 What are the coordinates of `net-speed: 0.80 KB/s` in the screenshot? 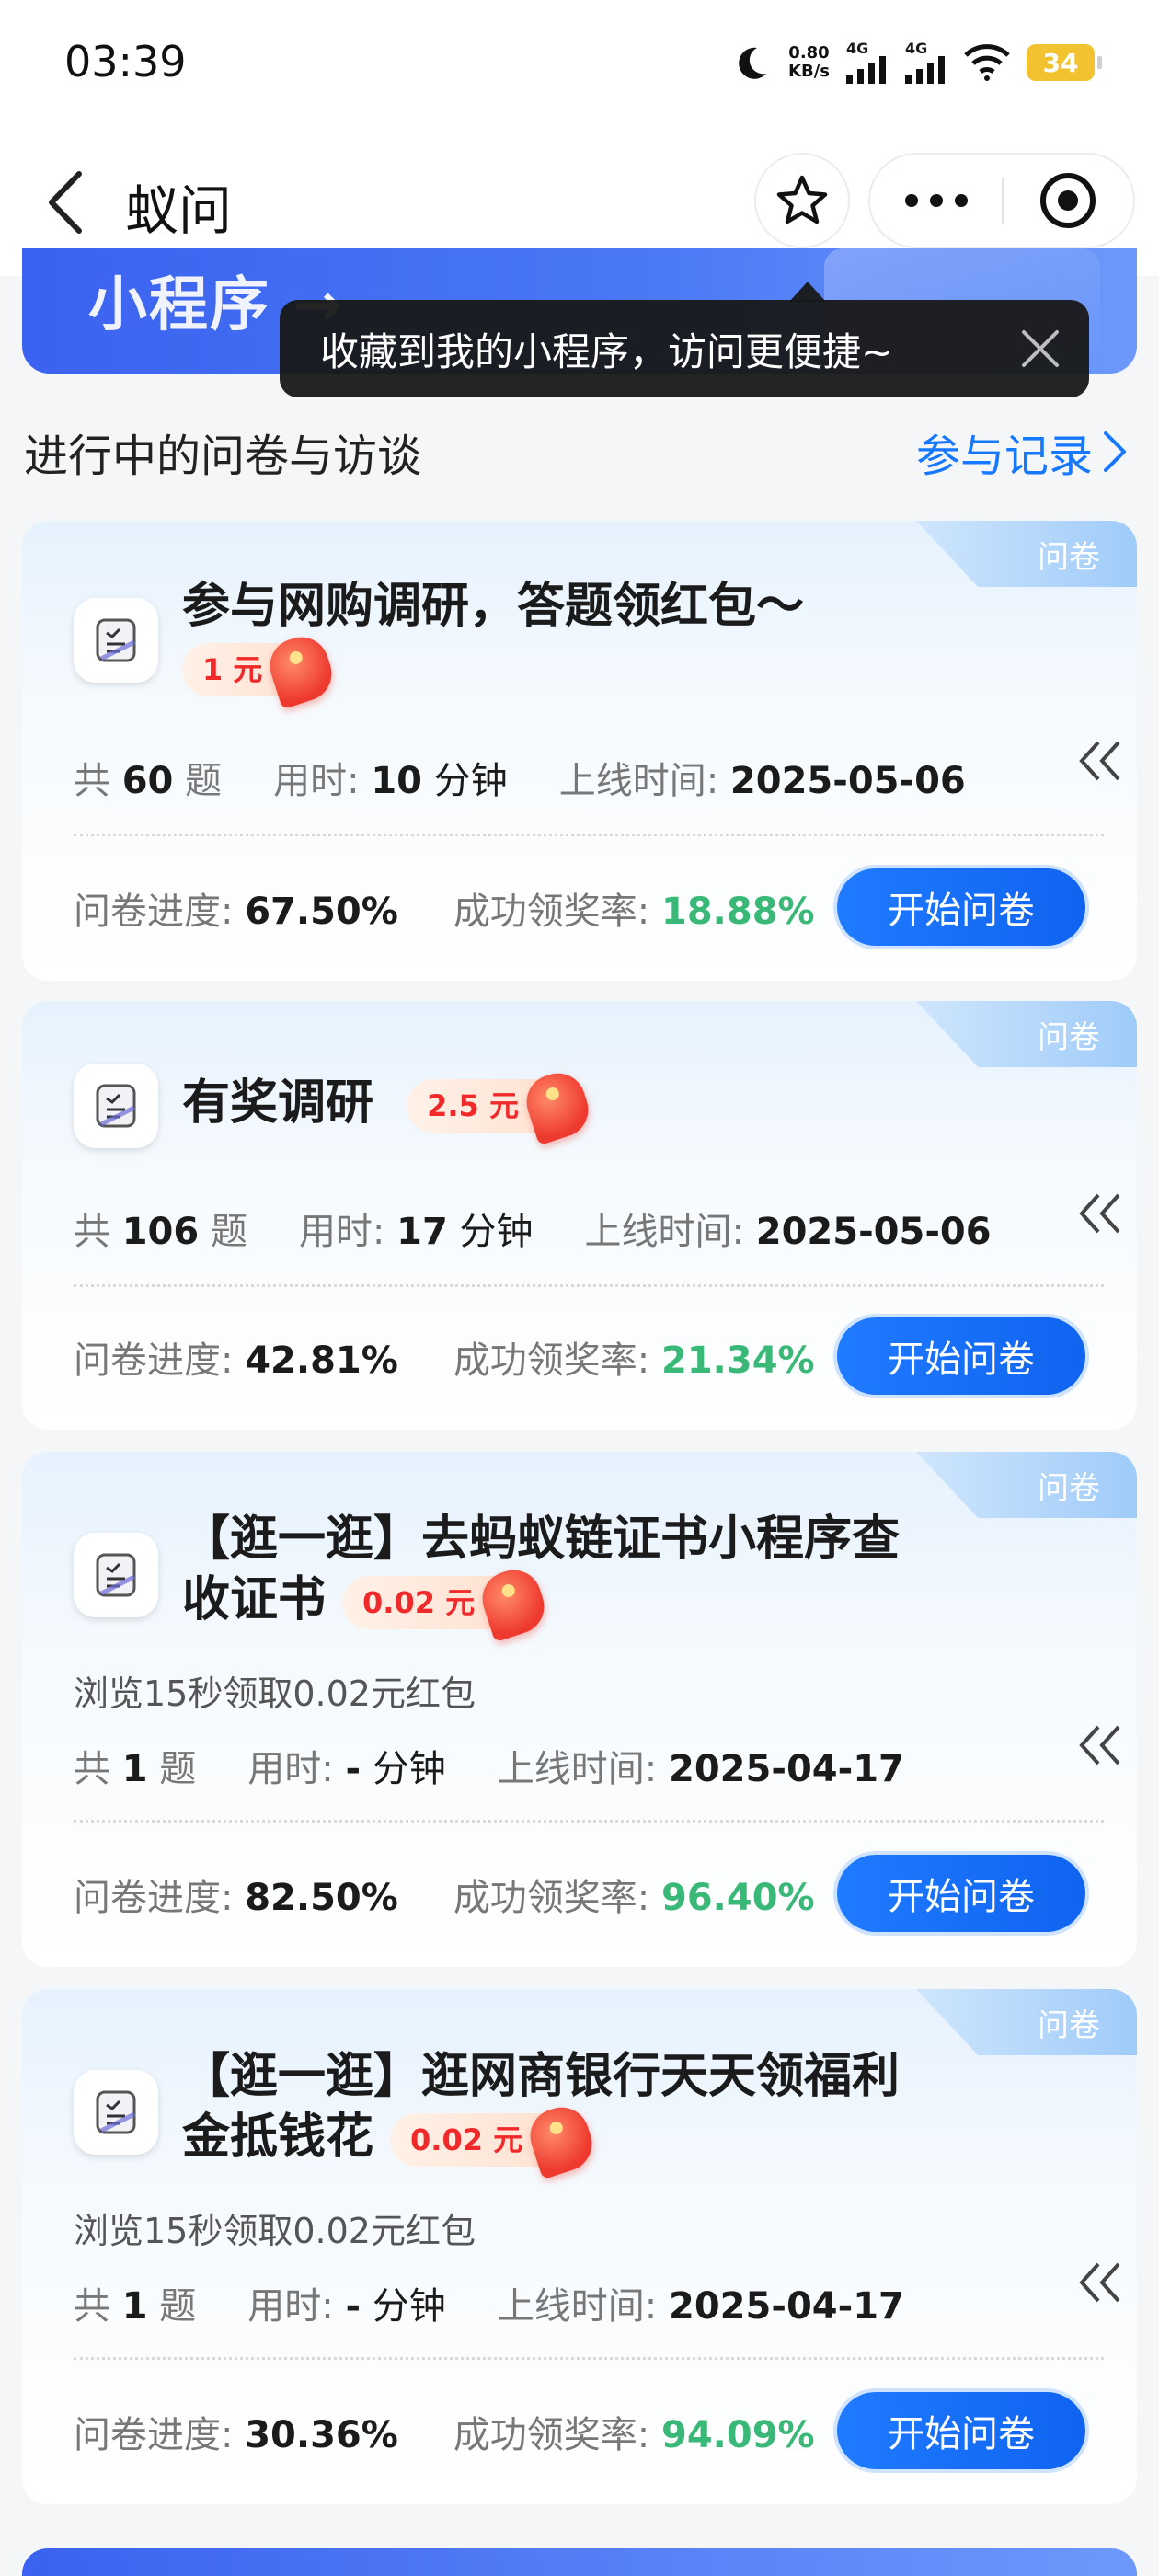 It's located at (809, 62).